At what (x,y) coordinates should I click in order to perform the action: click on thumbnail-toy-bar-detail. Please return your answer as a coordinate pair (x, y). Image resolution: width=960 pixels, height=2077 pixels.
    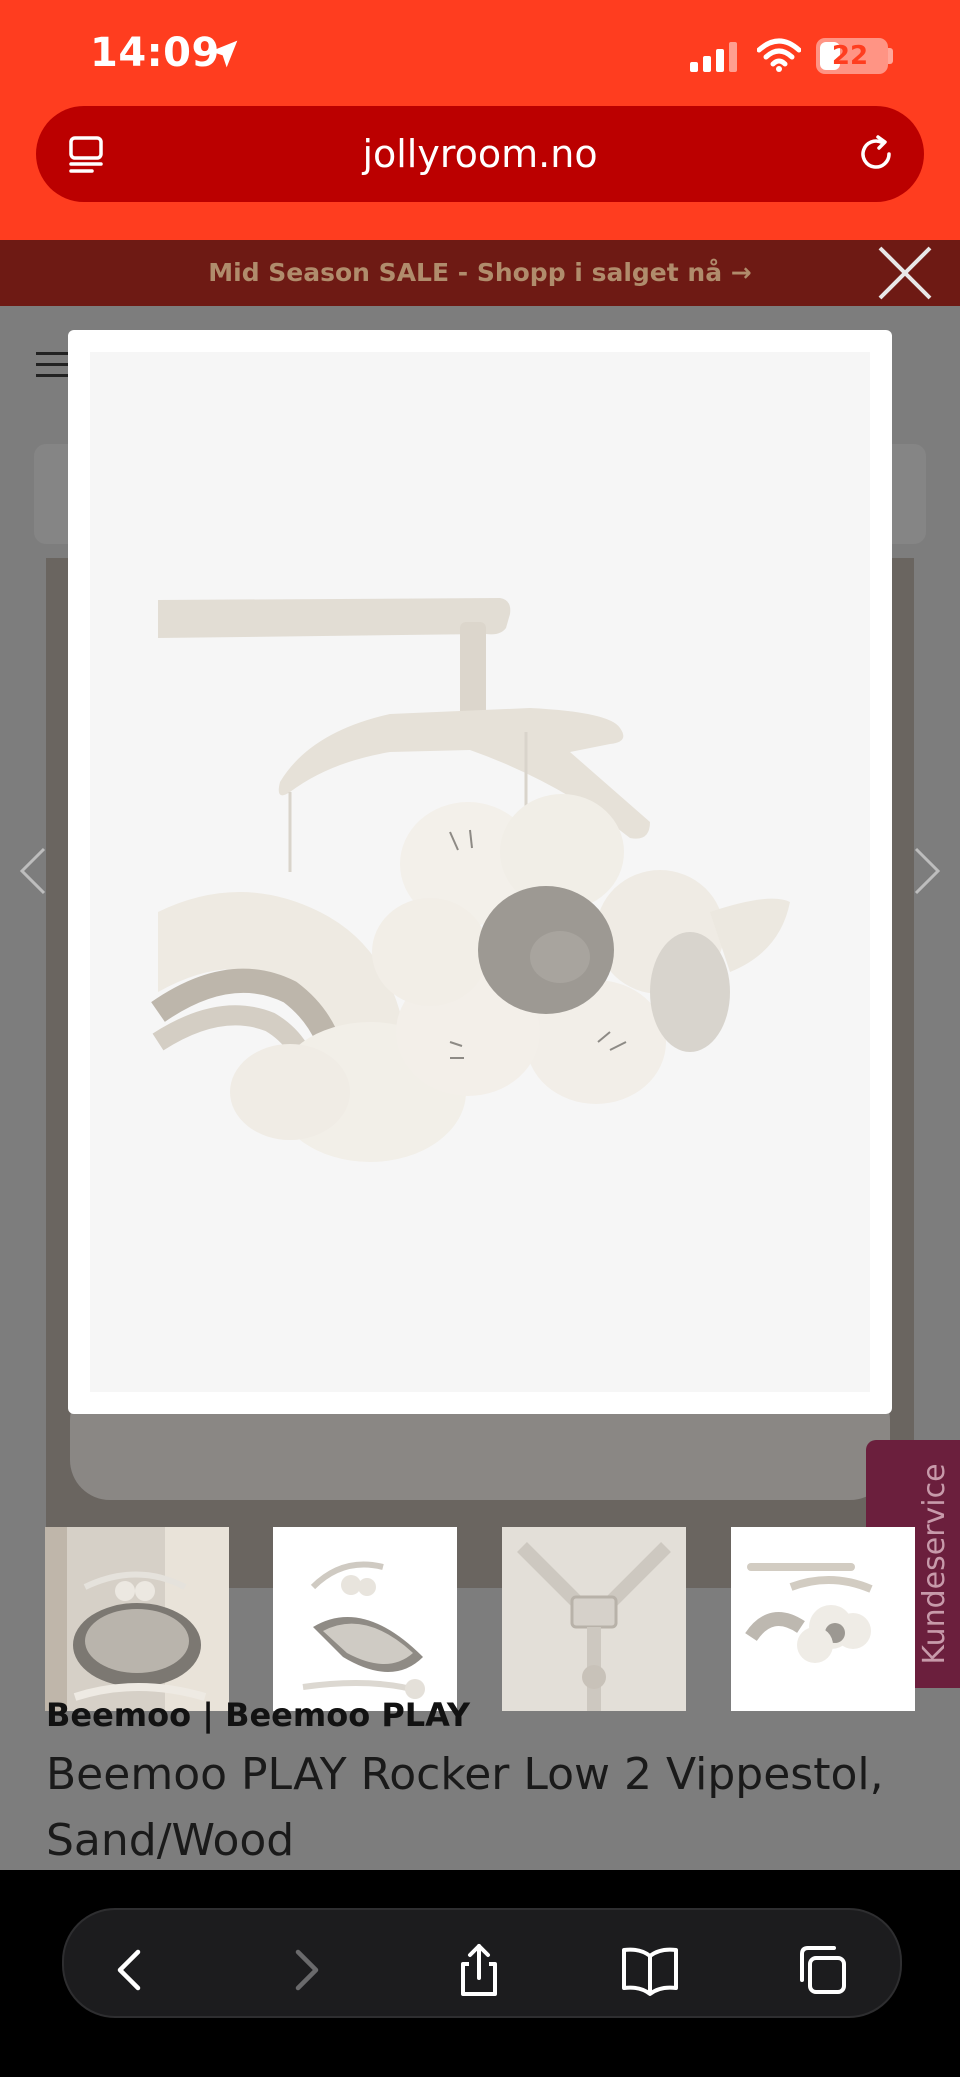
    Looking at the image, I should click on (823, 1619).